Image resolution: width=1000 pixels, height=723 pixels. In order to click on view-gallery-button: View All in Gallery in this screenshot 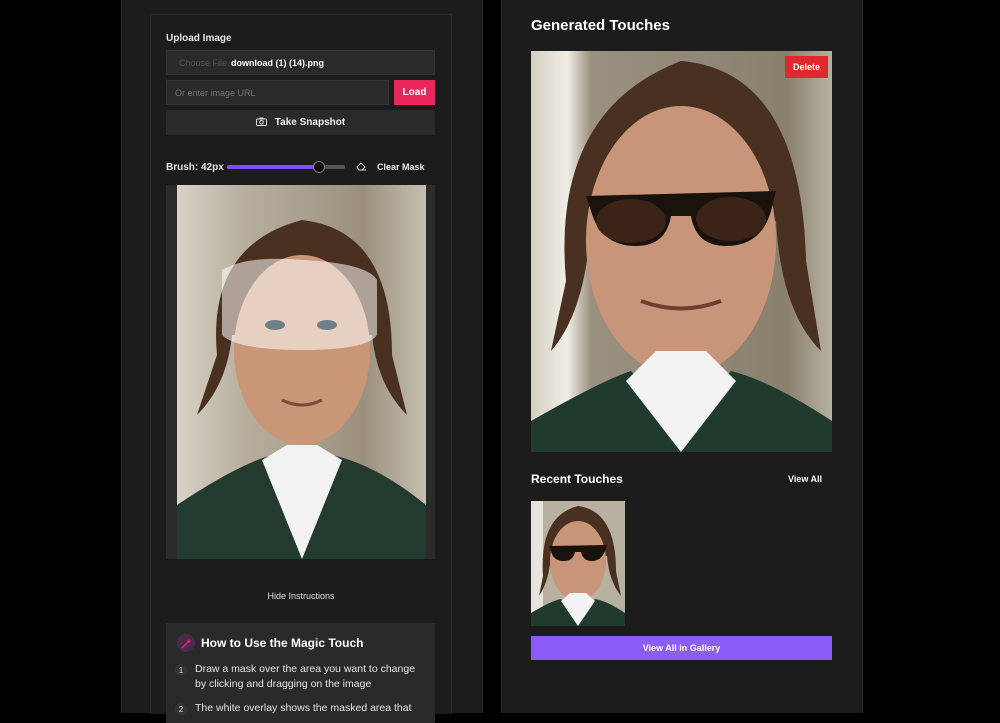, I will do `click(681, 648)`.